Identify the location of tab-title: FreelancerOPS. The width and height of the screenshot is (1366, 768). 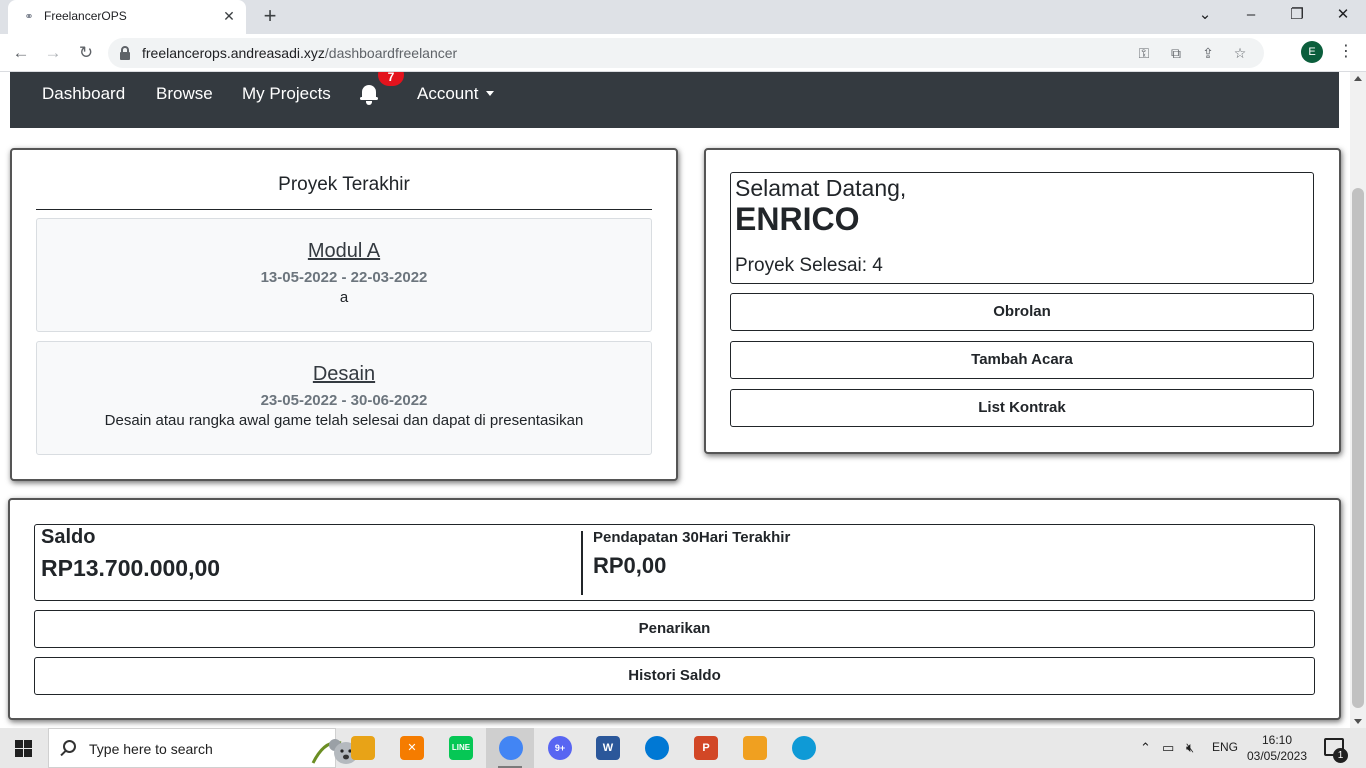
(85, 16).